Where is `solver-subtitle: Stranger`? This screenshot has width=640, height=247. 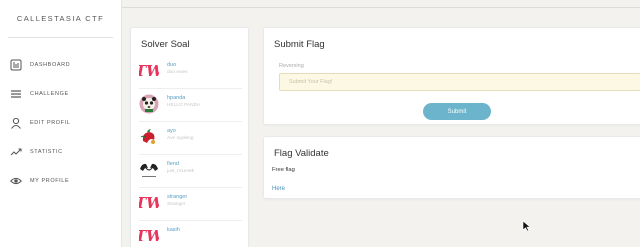 solver-subtitle: Stranger is located at coordinates (176, 204).